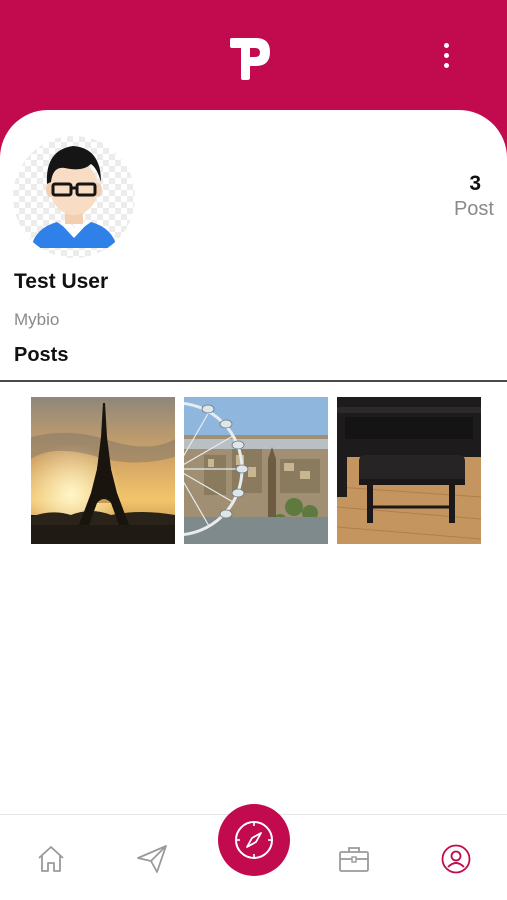 This screenshot has height=900, width=507. Describe the element at coordinates (475, 183) in the screenshot. I see `post-count: 3` at that location.